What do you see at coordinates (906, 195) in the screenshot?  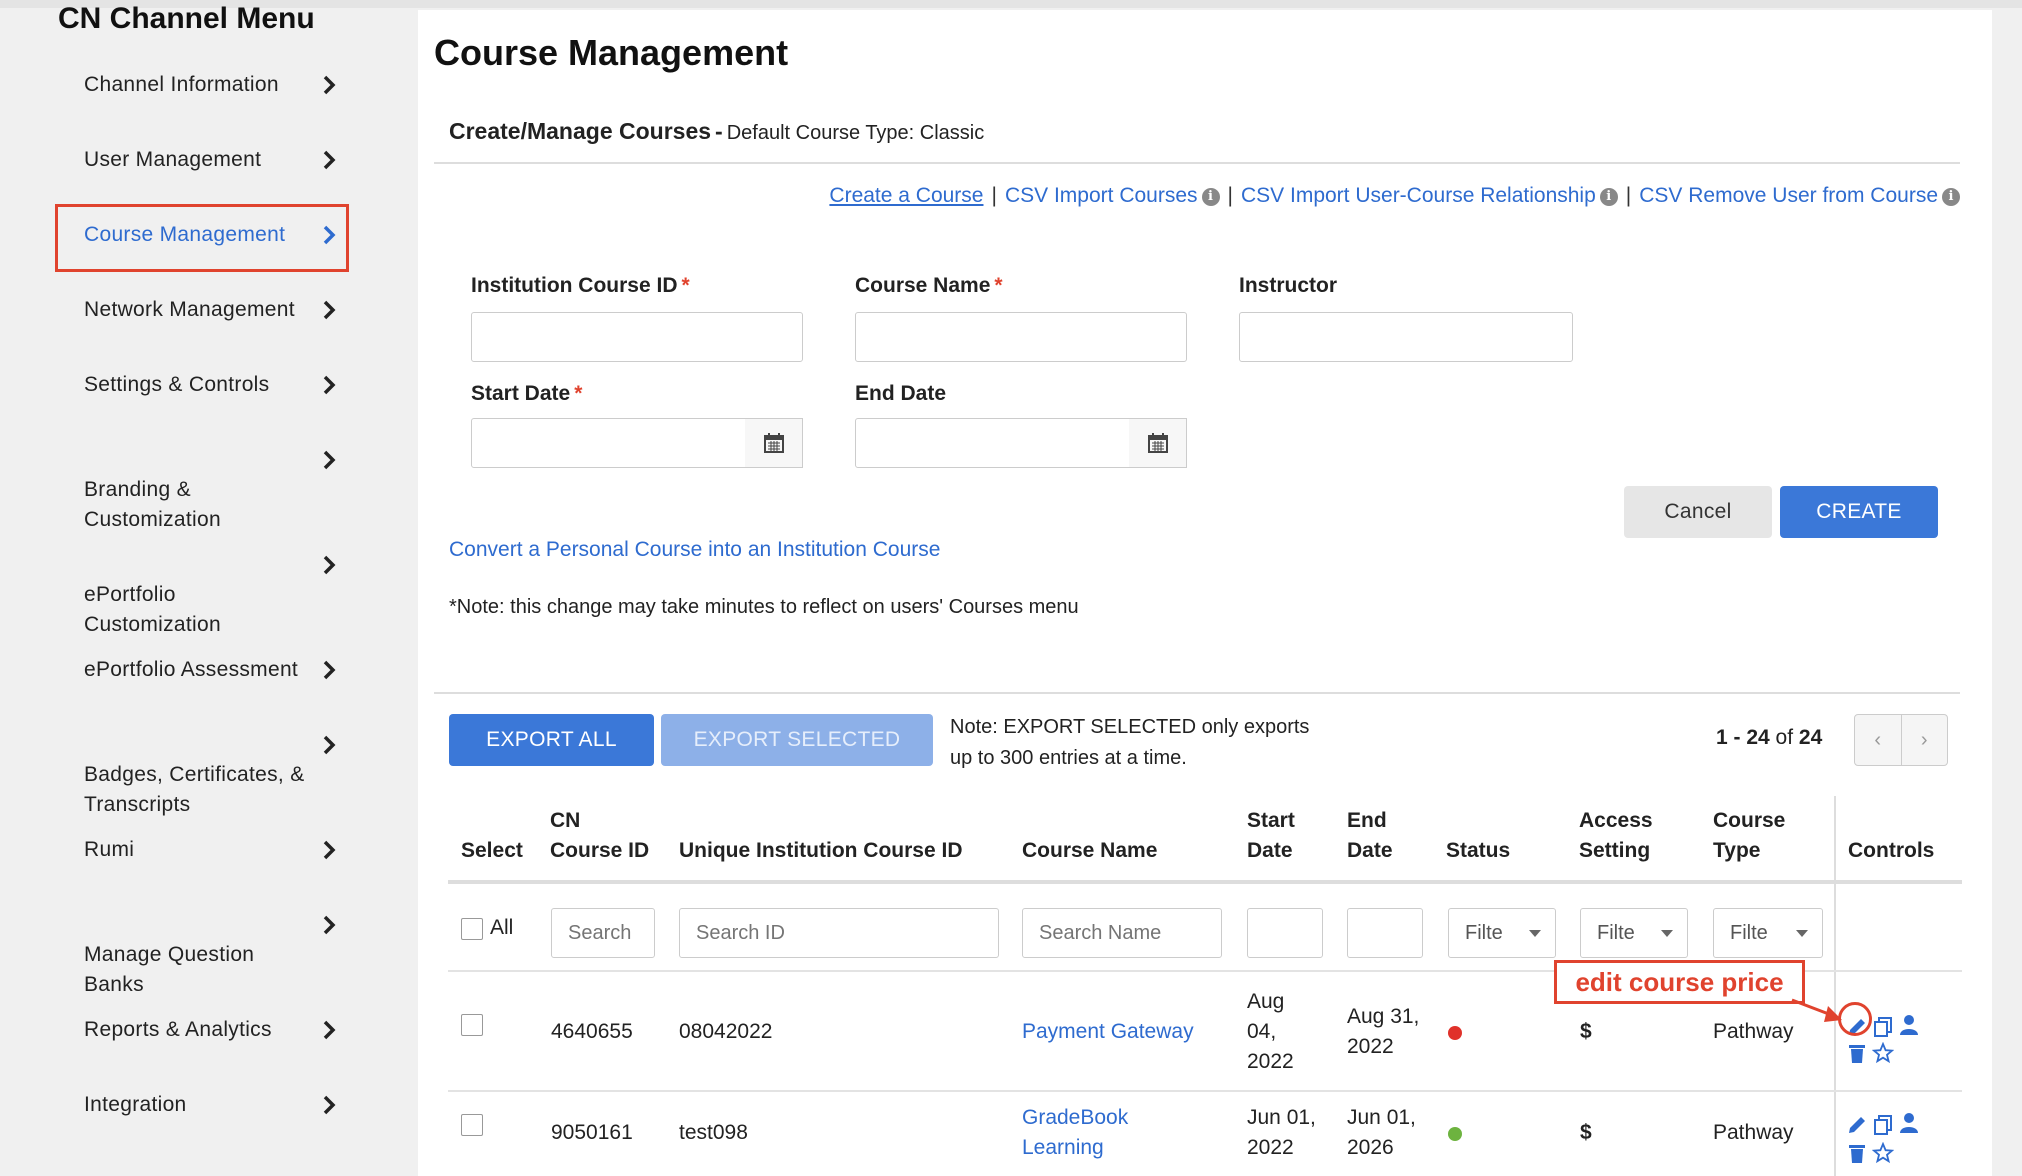 I see `create-course-link: Create a Course` at bounding box center [906, 195].